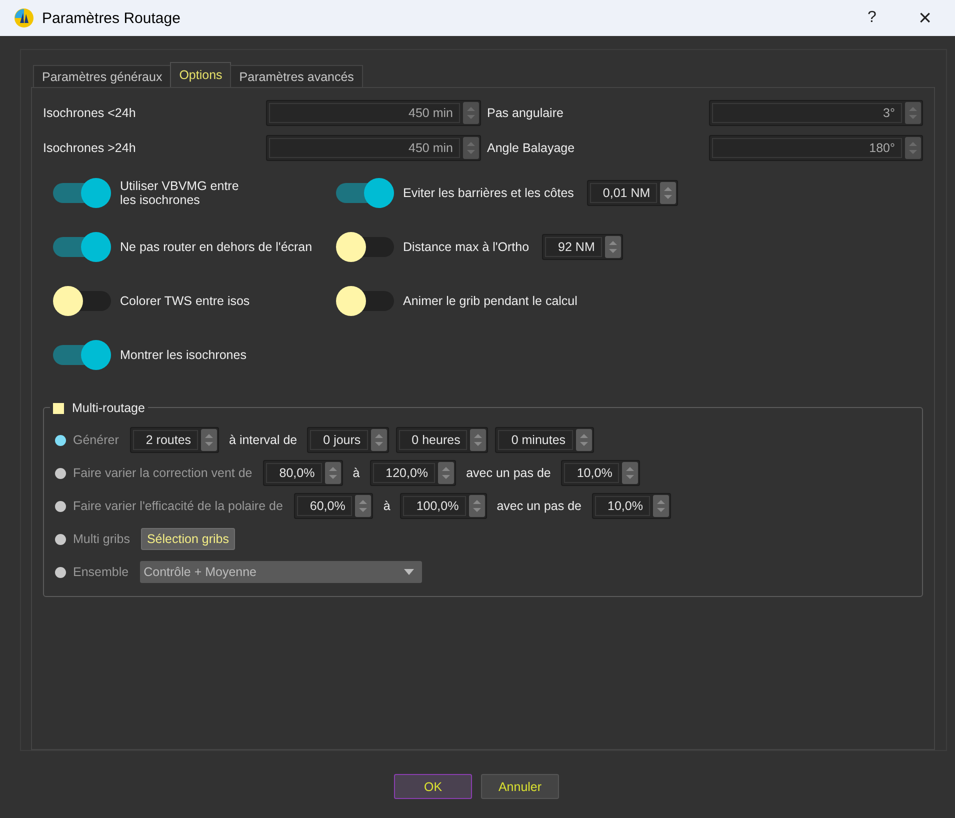 The image size is (955, 818). Describe the element at coordinates (101, 539) in the screenshot. I see `option-label: Multi gribs` at that location.